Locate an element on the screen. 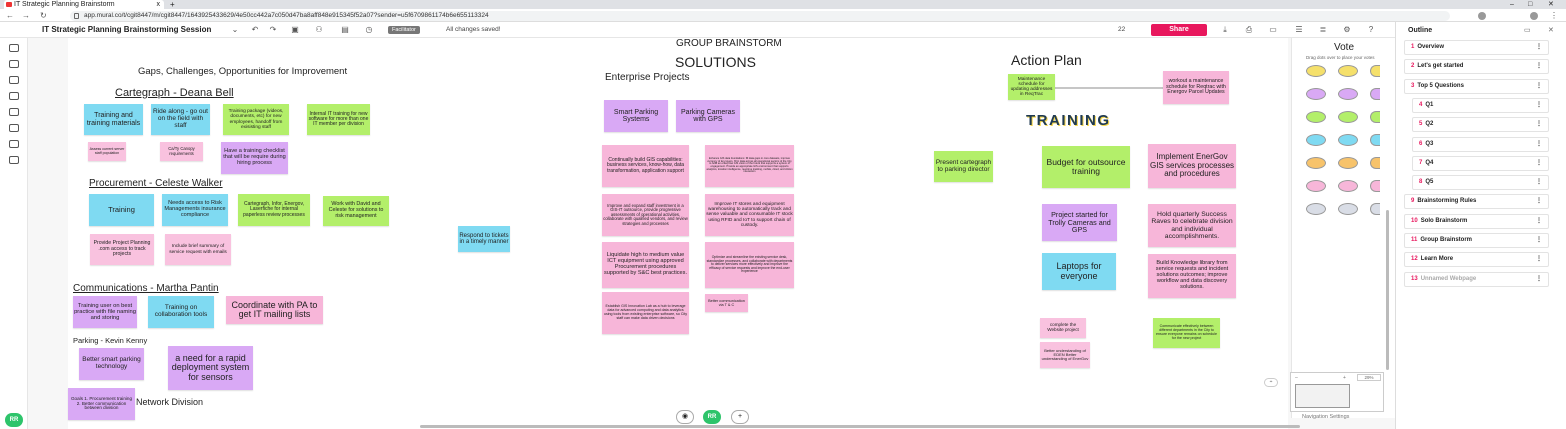 The width and height of the screenshot is (1566, 429). download-icon: ⤓ is located at coordinates (1225, 30).